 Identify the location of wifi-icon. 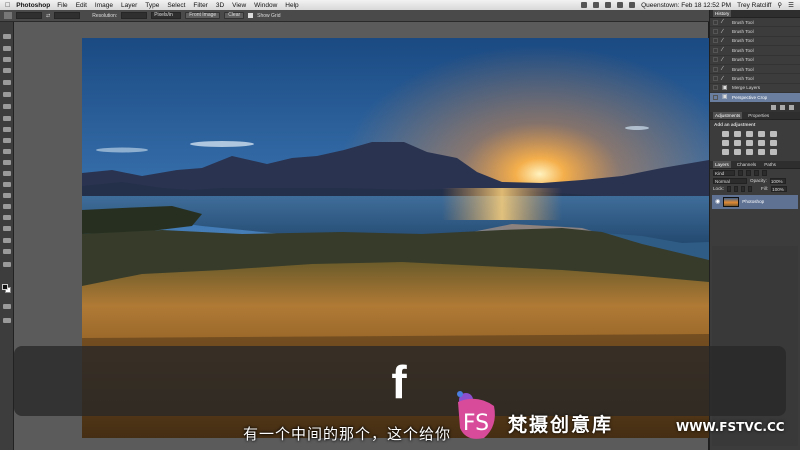
(620, 5).